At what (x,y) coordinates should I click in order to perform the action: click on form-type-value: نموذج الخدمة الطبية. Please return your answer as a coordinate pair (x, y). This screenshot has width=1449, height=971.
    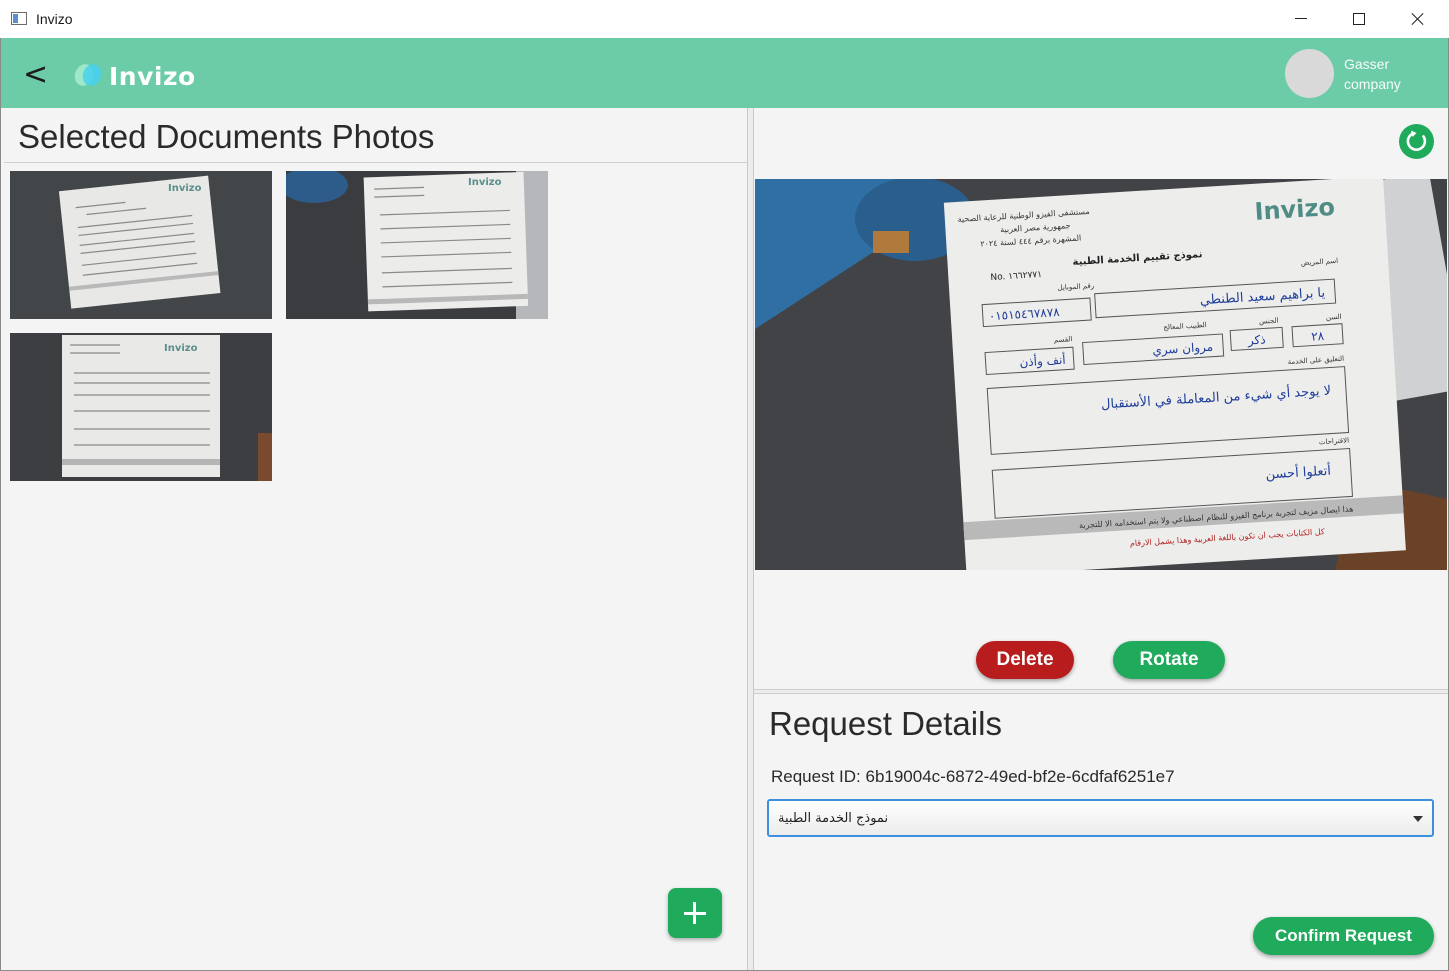
    Looking at the image, I should click on (833, 818).